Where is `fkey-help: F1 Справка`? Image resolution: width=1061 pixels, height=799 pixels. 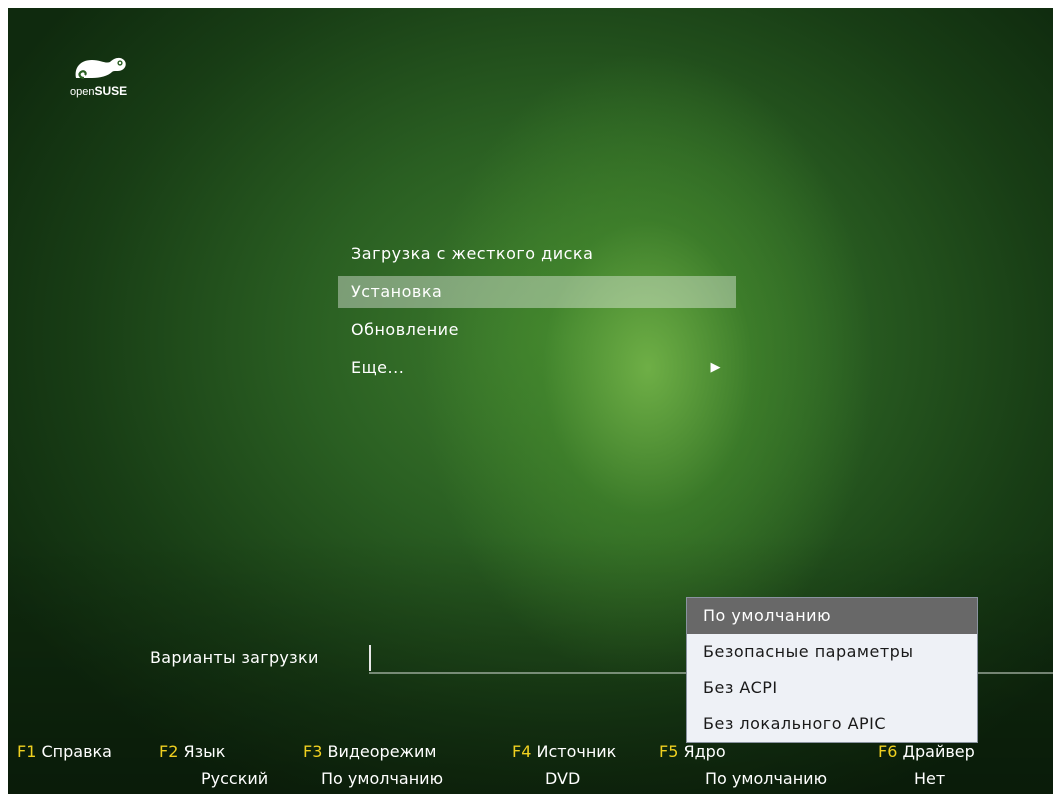
fkey-help: F1 Справка is located at coordinates (64, 751).